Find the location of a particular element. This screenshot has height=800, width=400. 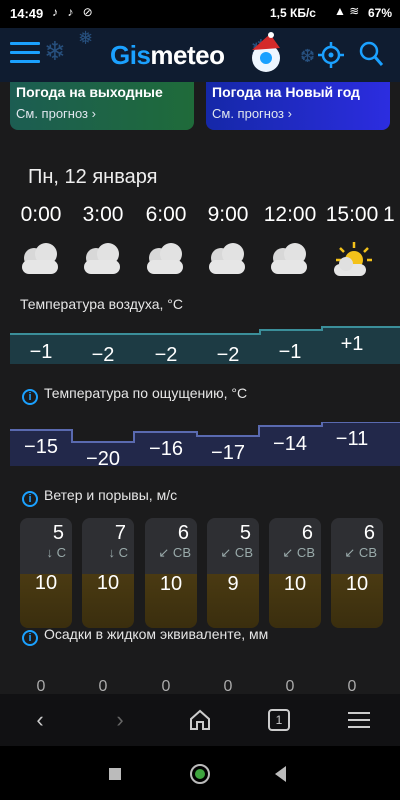

day-title: Пн, 12 января is located at coordinates (93, 177).